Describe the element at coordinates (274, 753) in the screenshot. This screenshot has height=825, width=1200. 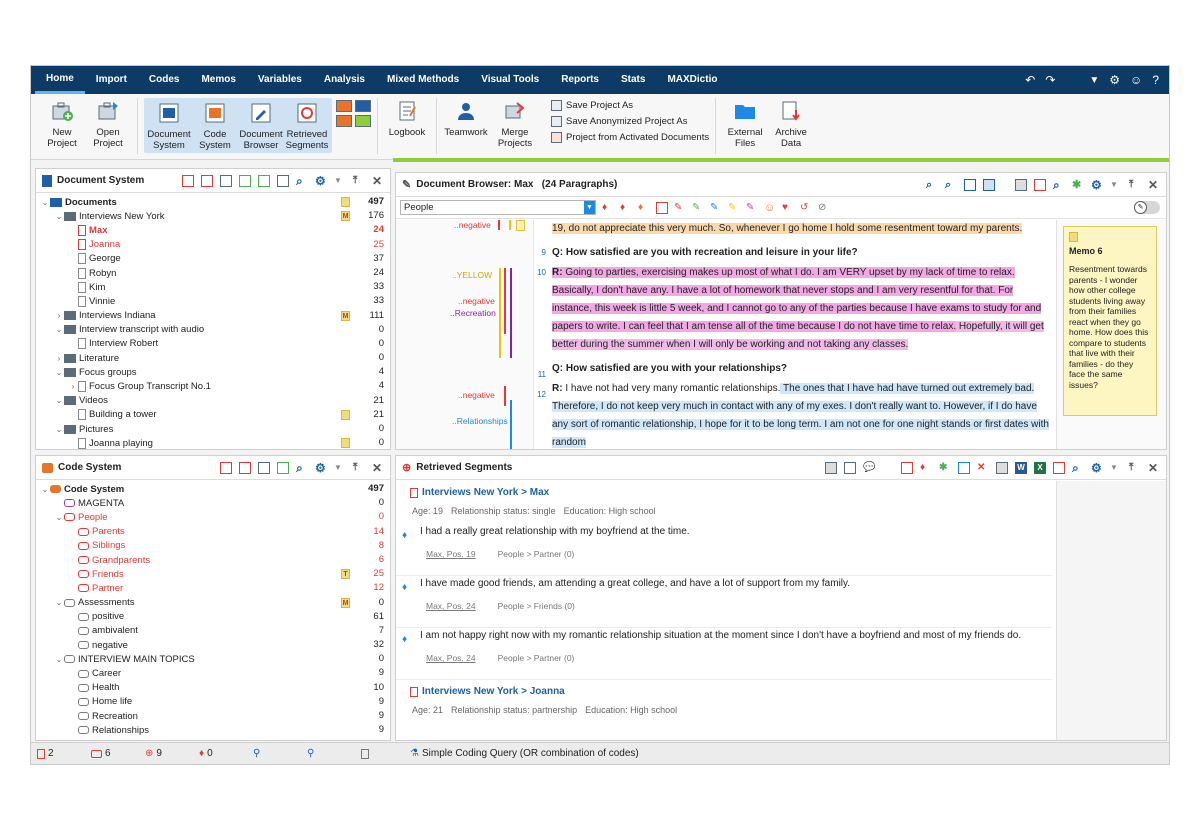
I see `status-user: ⚲` at that location.